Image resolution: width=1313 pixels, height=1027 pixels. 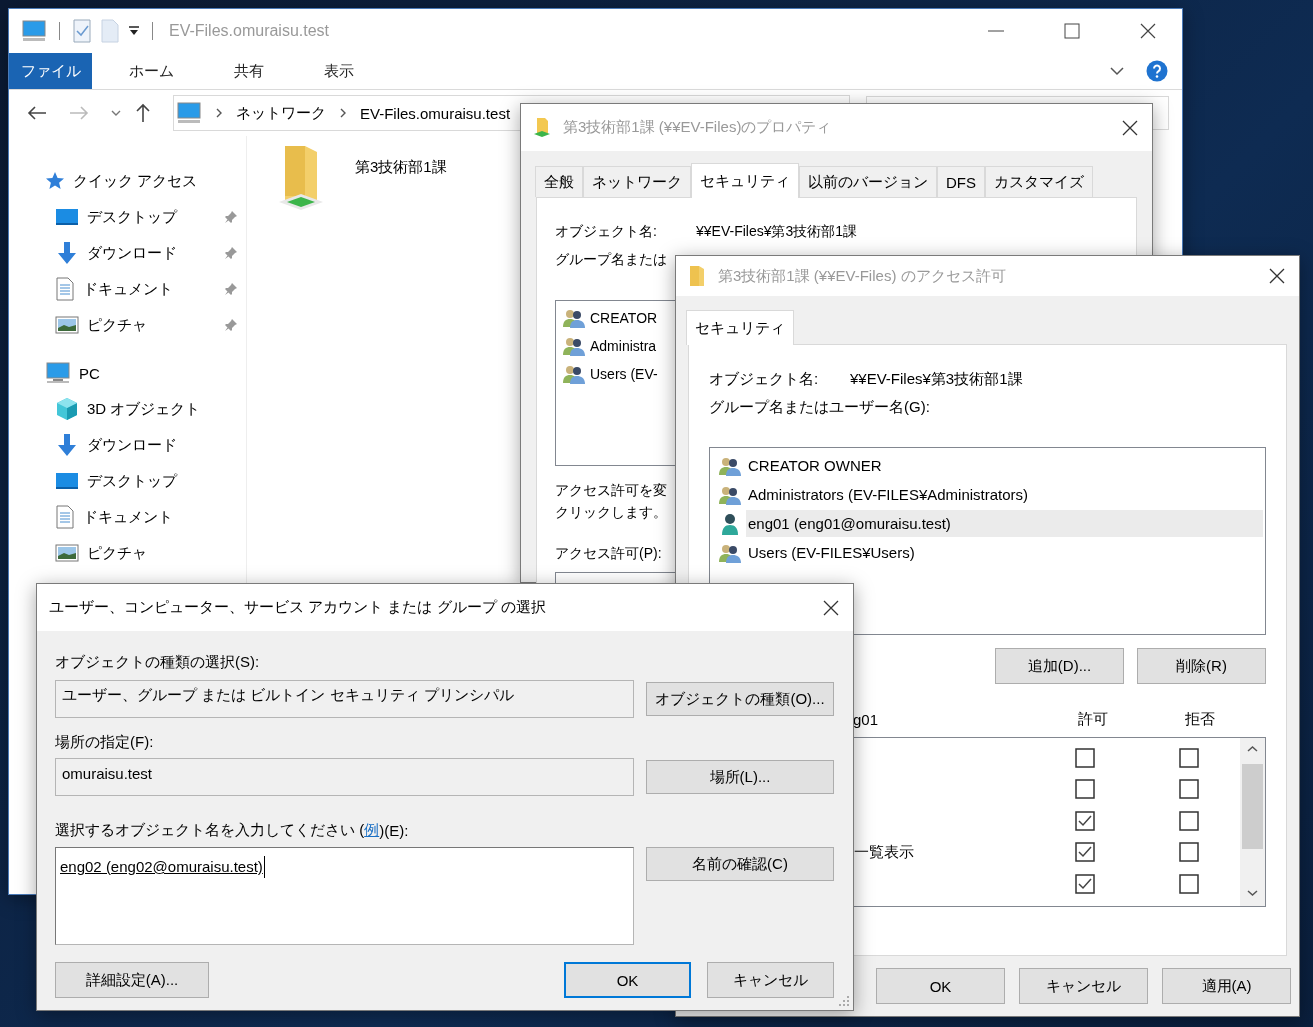 What do you see at coordinates (105, 741) in the screenshot?
I see `field-label: 場所の指定(F):` at bounding box center [105, 741].